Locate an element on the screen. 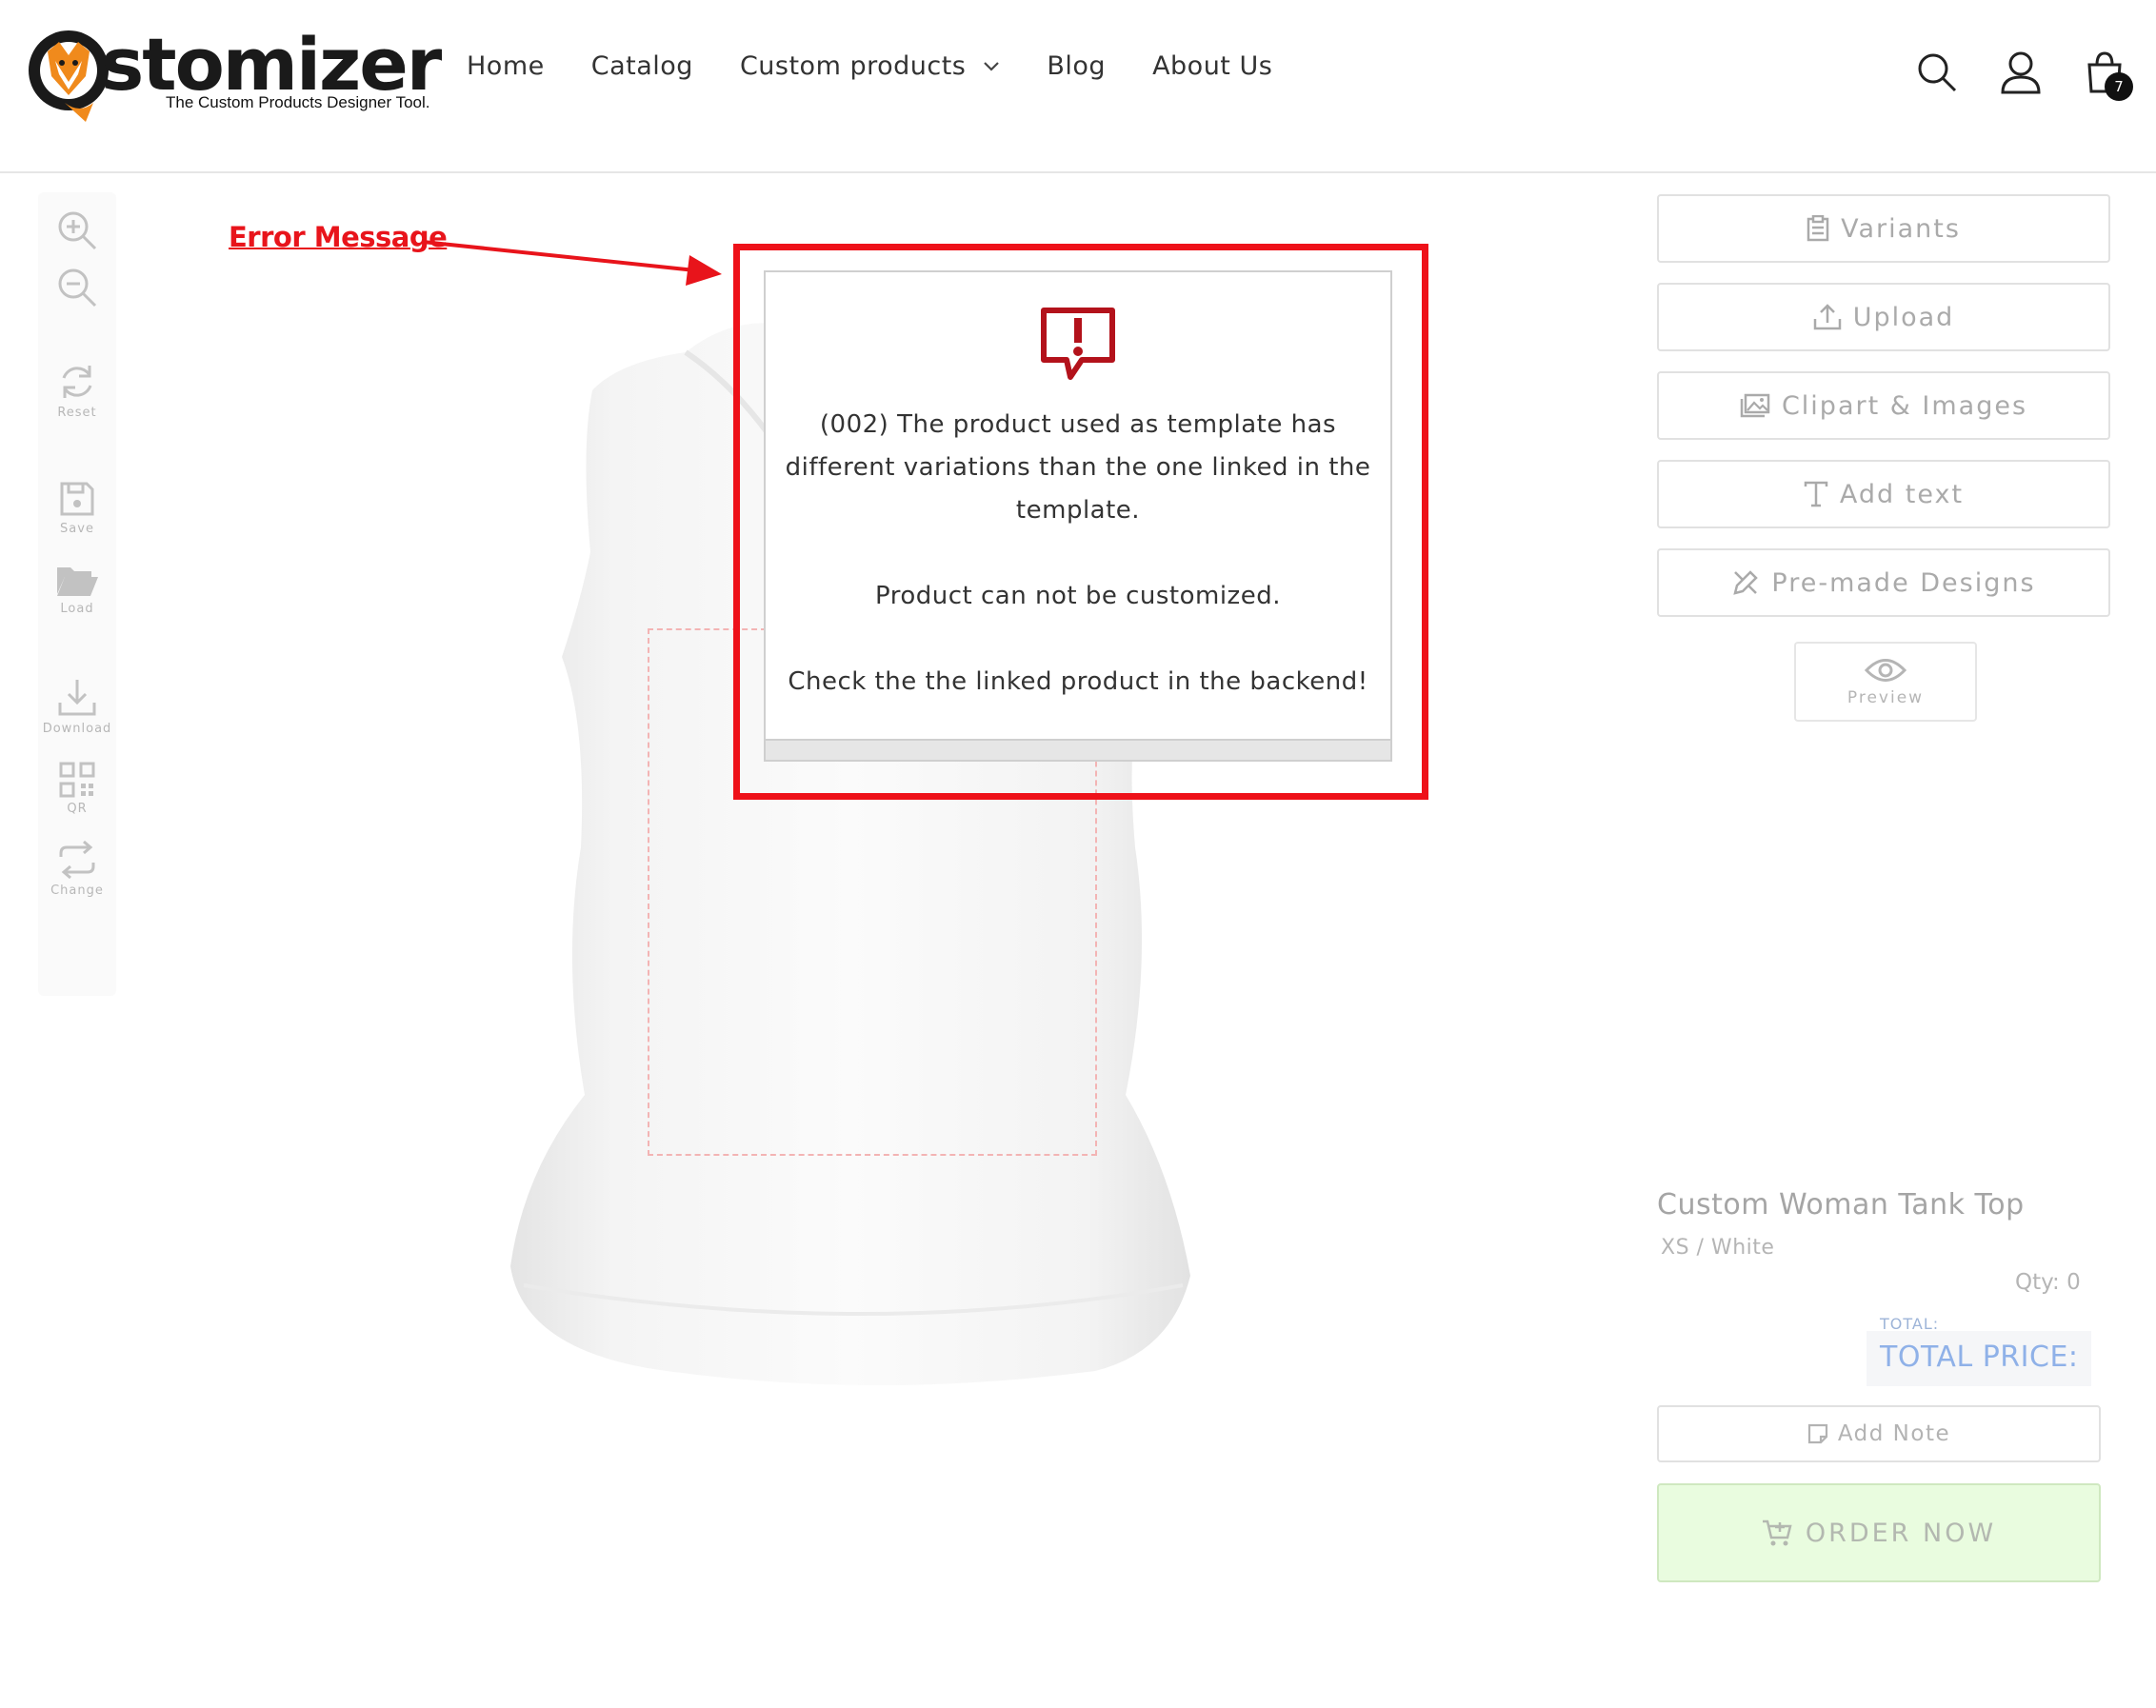  change-tool: Change is located at coordinates (77, 869).